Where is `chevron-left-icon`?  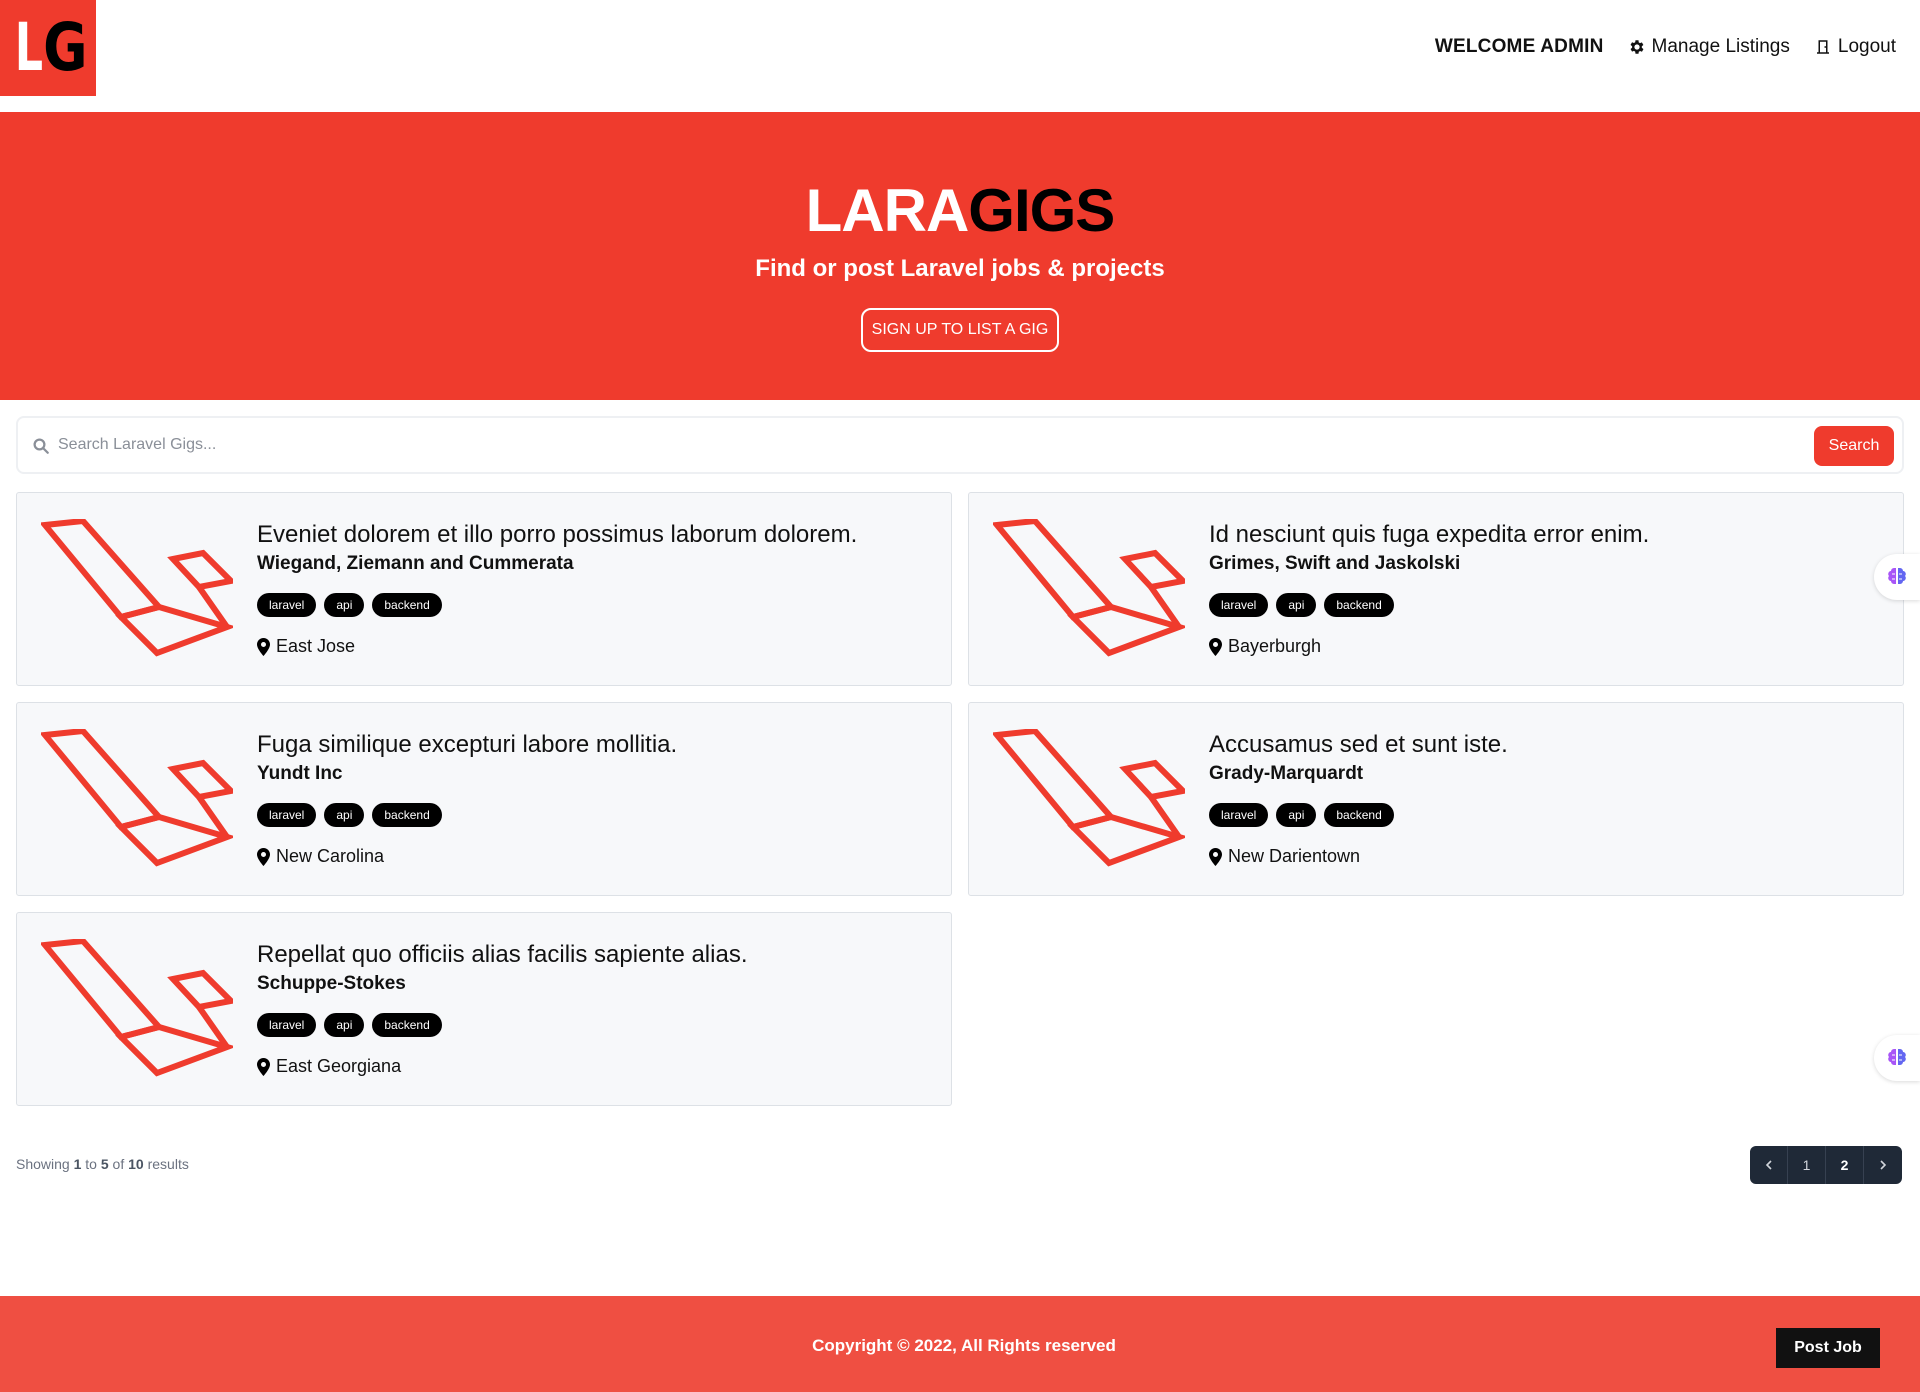
chevron-left-icon is located at coordinates (1768, 1165).